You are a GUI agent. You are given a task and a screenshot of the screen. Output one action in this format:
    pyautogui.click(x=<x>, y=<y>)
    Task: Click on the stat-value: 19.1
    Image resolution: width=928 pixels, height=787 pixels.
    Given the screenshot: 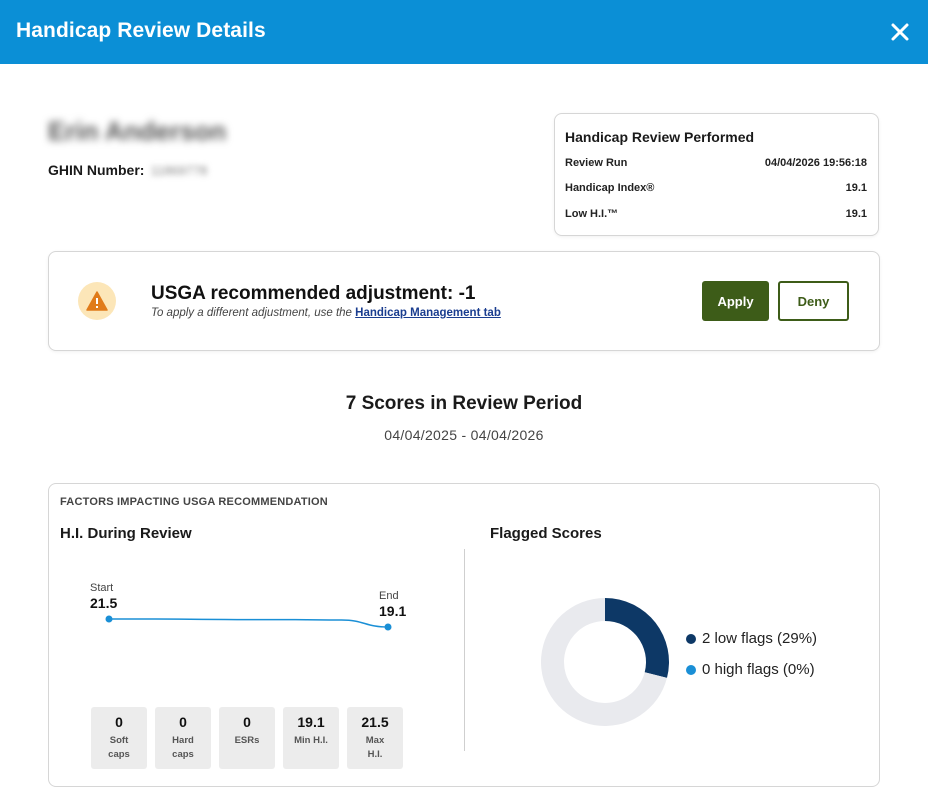 What is the action you would take?
    pyautogui.click(x=311, y=722)
    